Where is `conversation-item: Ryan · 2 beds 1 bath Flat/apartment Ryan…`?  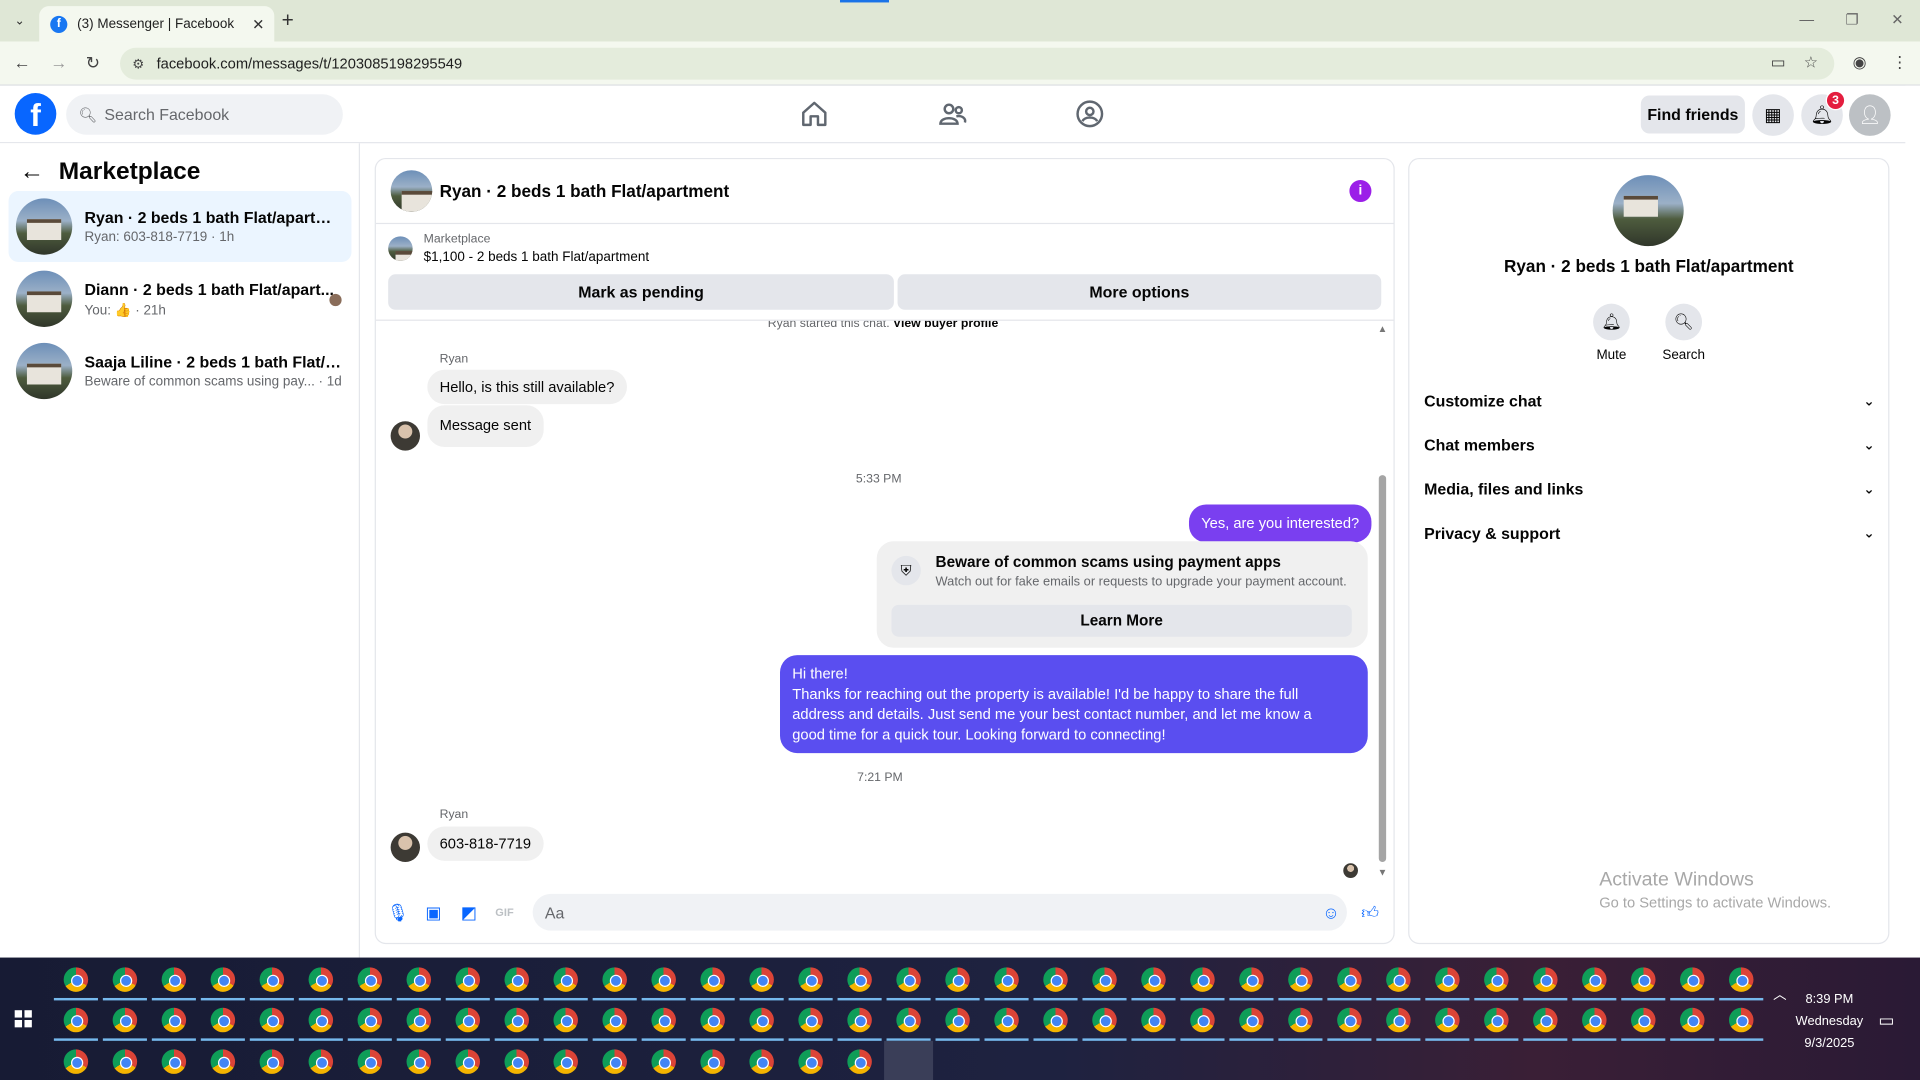
conversation-item: Ryan · 2 beds 1 bath Flat/apartment Ryan… is located at coordinates (180, 227).